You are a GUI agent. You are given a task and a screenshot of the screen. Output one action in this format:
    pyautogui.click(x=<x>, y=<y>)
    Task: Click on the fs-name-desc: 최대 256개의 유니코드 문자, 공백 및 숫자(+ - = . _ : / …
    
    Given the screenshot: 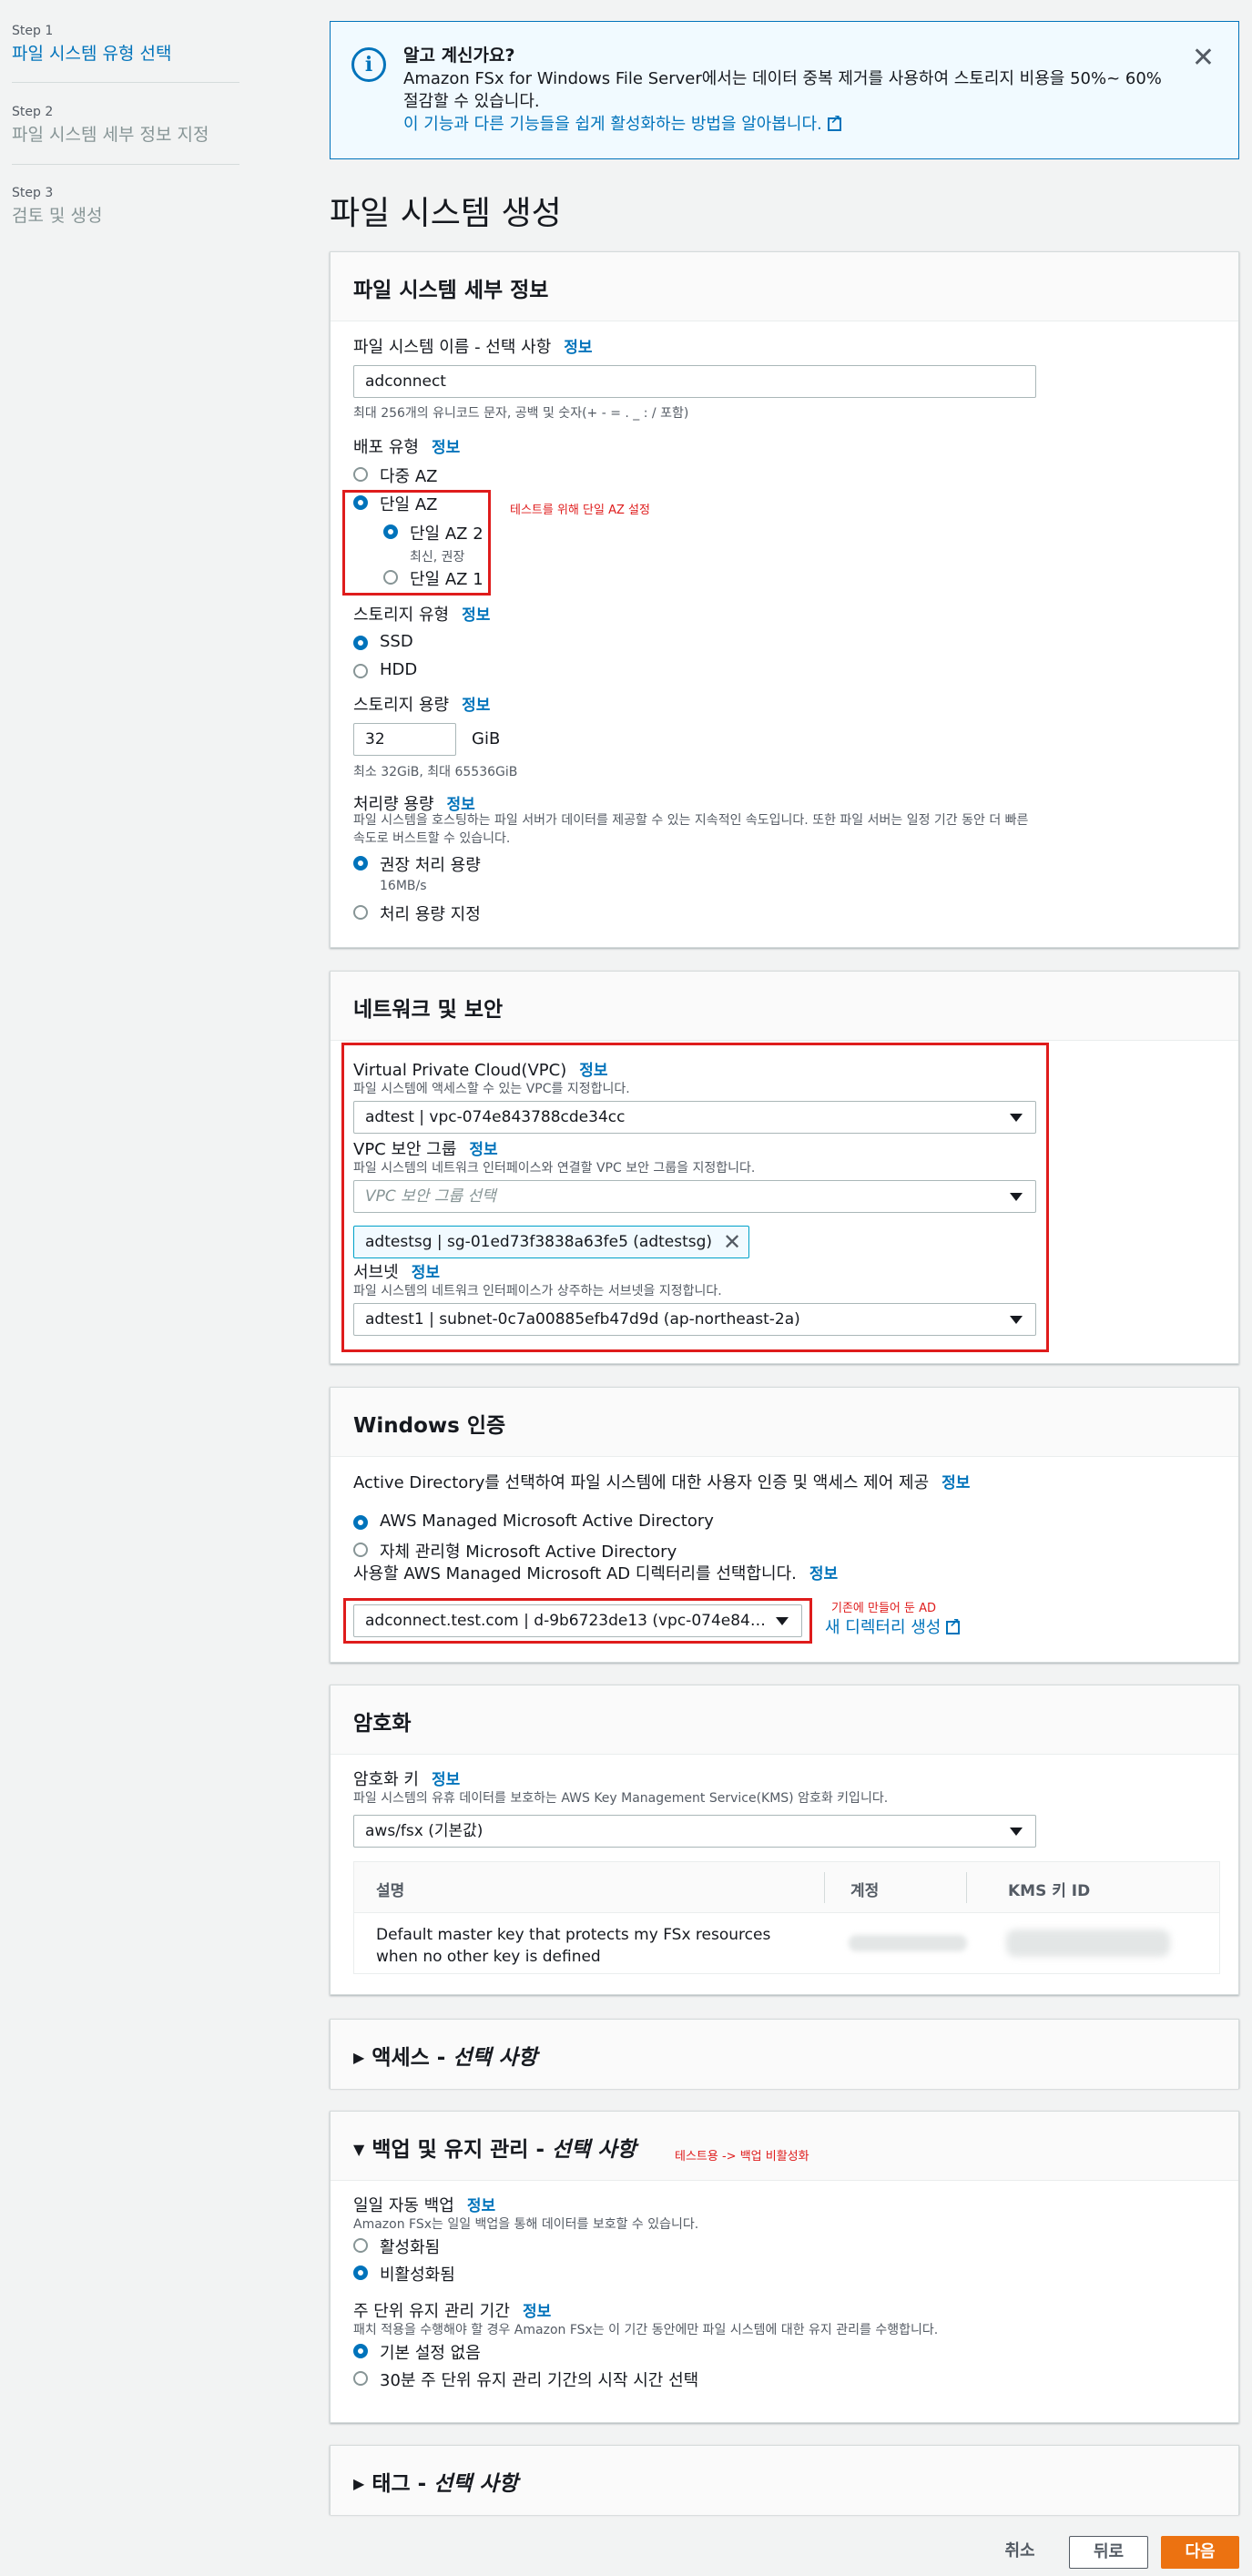 What is the action you would take?
    pyautogui.click(x=521, y=413)
    